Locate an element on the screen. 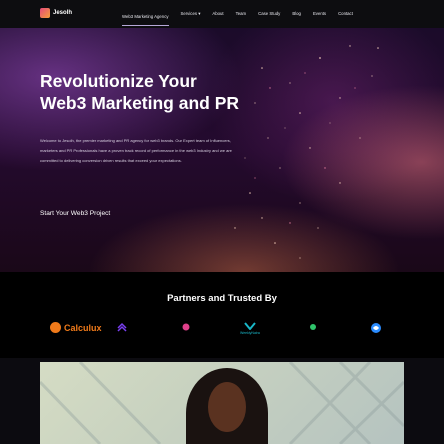  v-logo-icon is located at coordinates (250, 326).